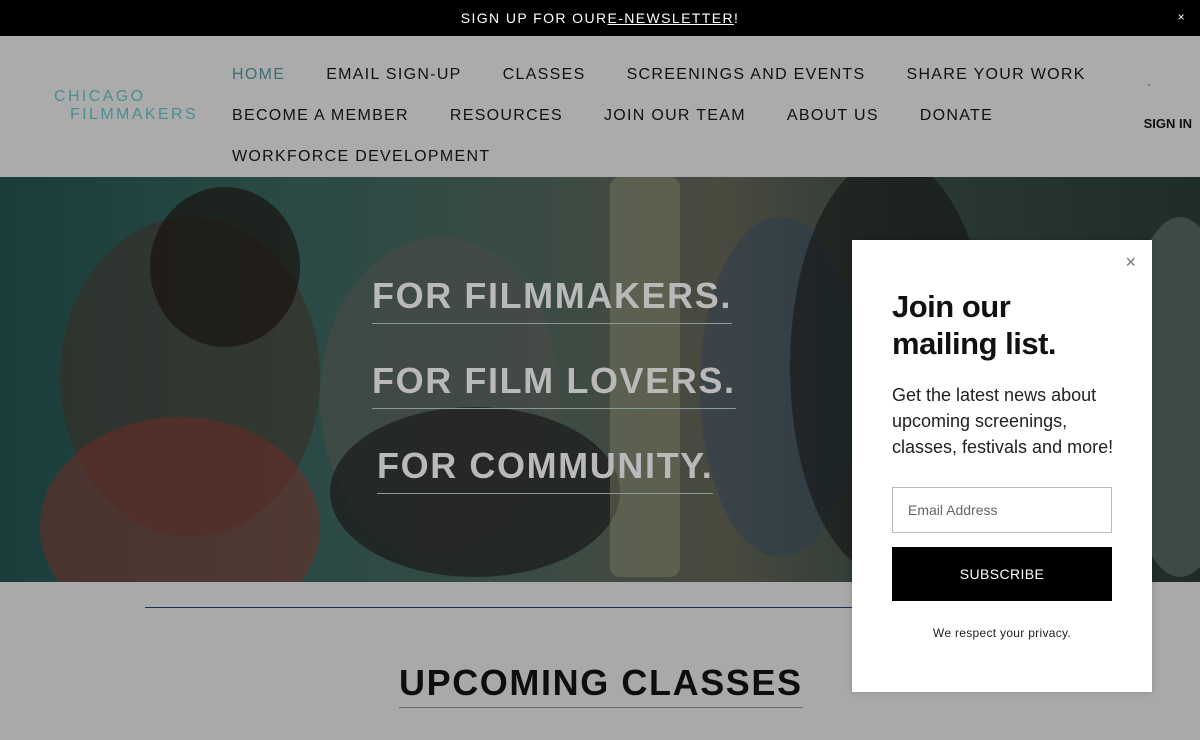 Image resolution: width=1200 pixels, height=740 pixels. What do you see at coordinates (506, 116) in the screenshot?
I see `nav-item-resources: RESOURCES` at bounding box center [506, 116].